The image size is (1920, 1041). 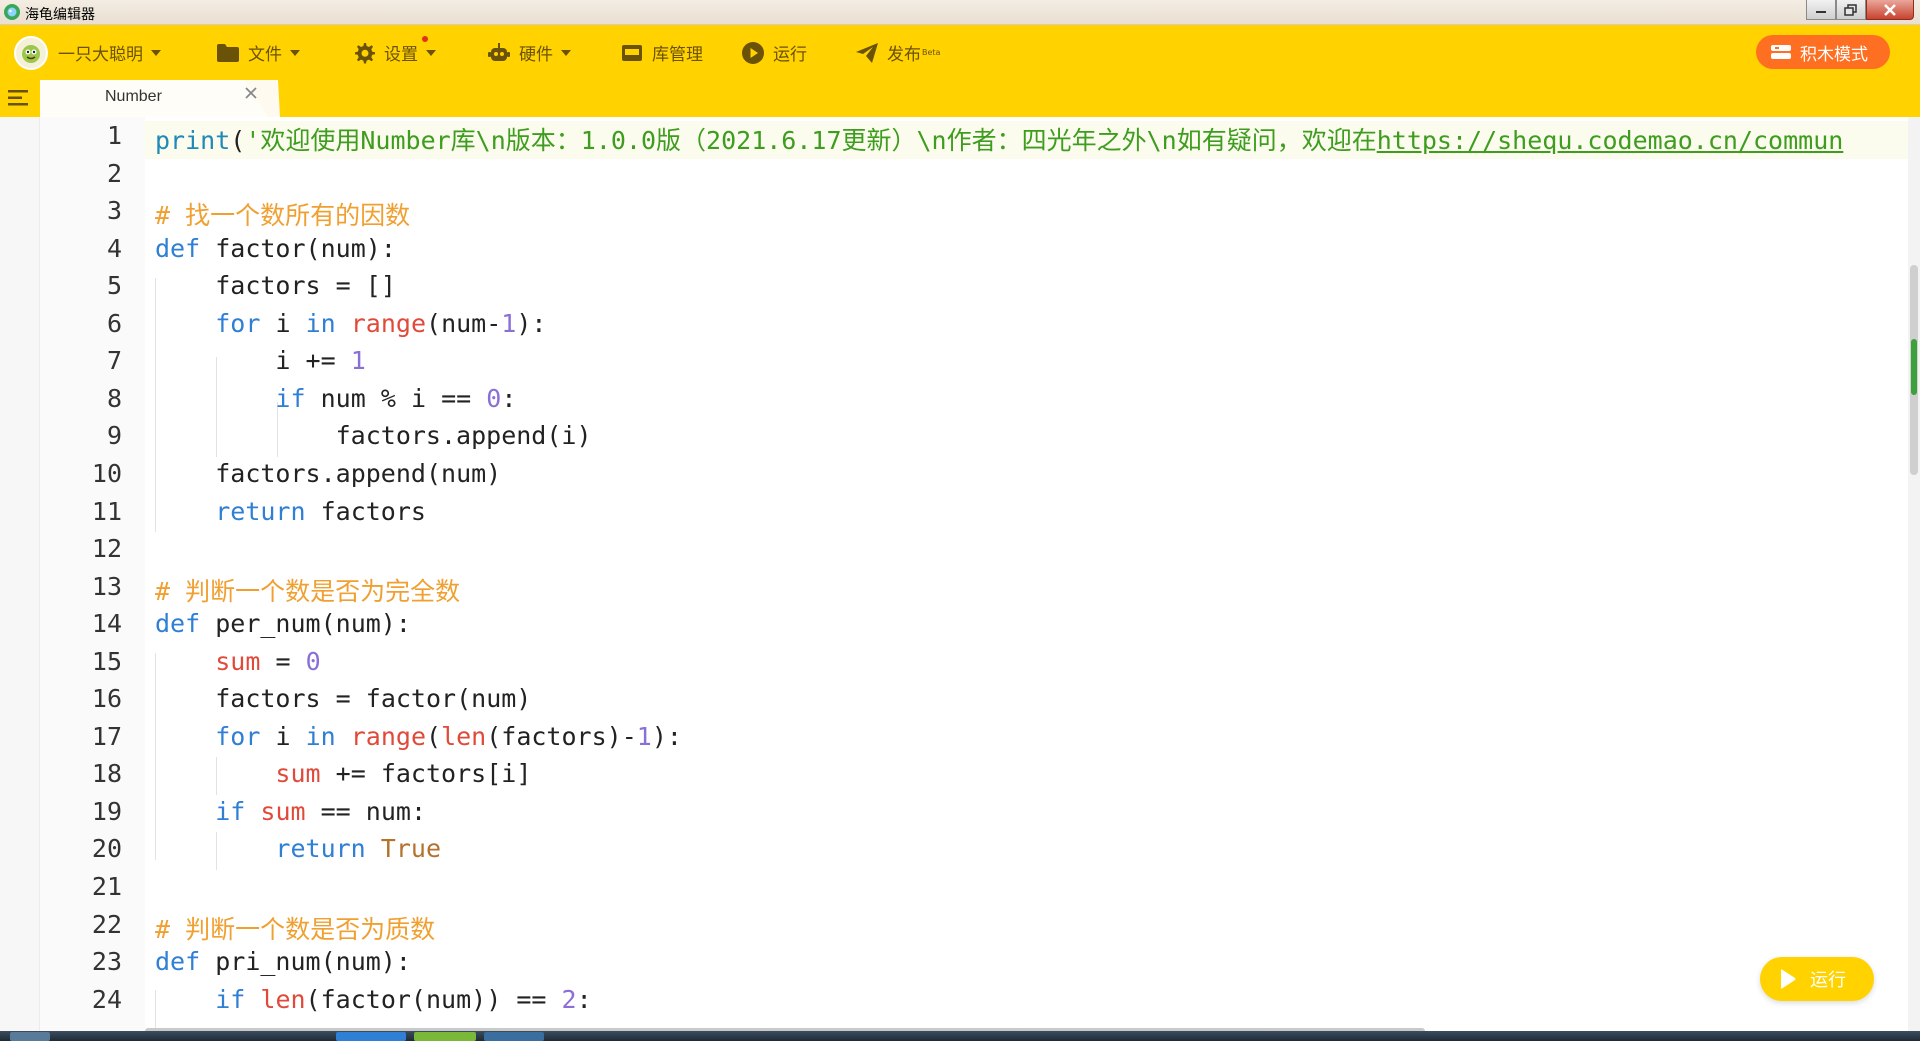 I want to click on line-number: 2, so click(x=114, y=173).